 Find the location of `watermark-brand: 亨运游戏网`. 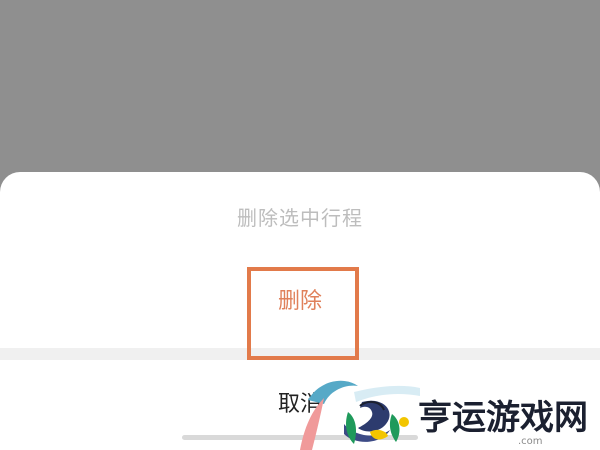

watermark-brand: 亨运游戏网 is located at coordinates (503, 418).